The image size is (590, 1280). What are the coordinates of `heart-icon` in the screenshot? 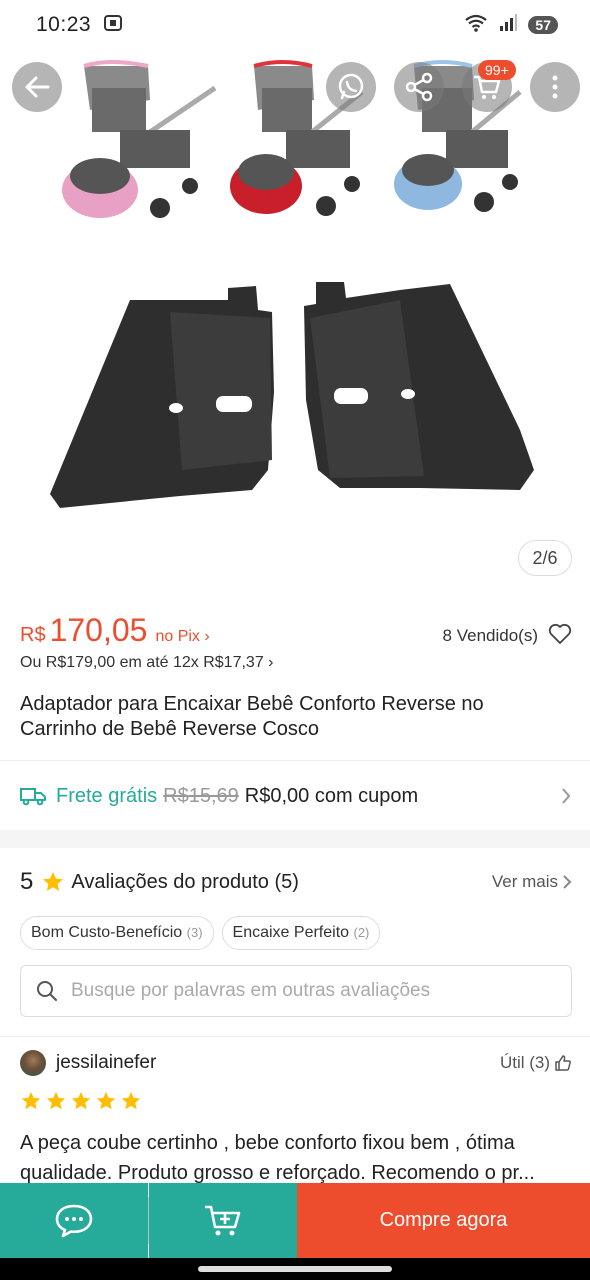 It's located at (560, 633).